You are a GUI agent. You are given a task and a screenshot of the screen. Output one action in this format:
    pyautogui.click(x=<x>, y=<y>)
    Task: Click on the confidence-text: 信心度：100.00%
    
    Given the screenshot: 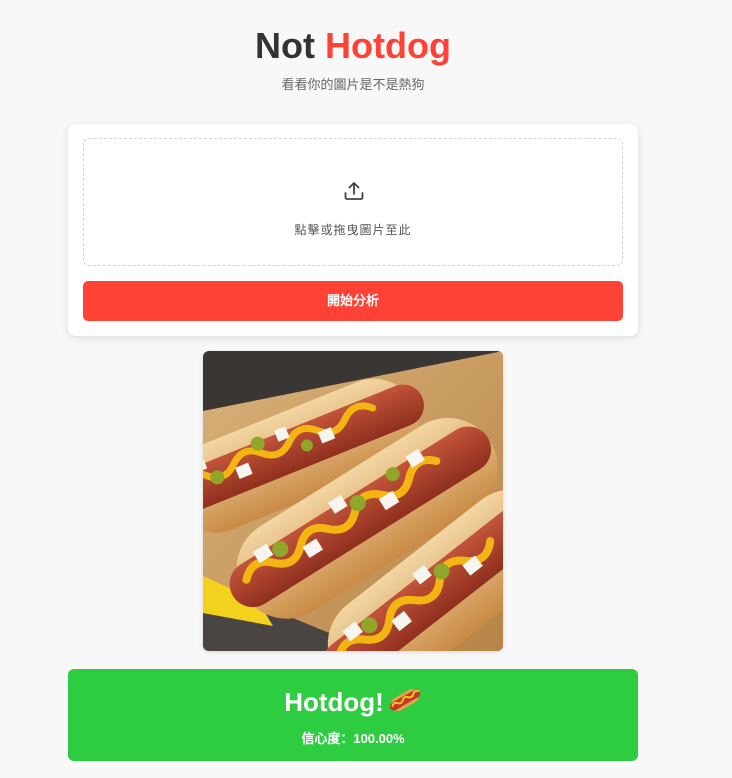 What is the action you would take?
    pyautogui.click(x=353, y=739)
    